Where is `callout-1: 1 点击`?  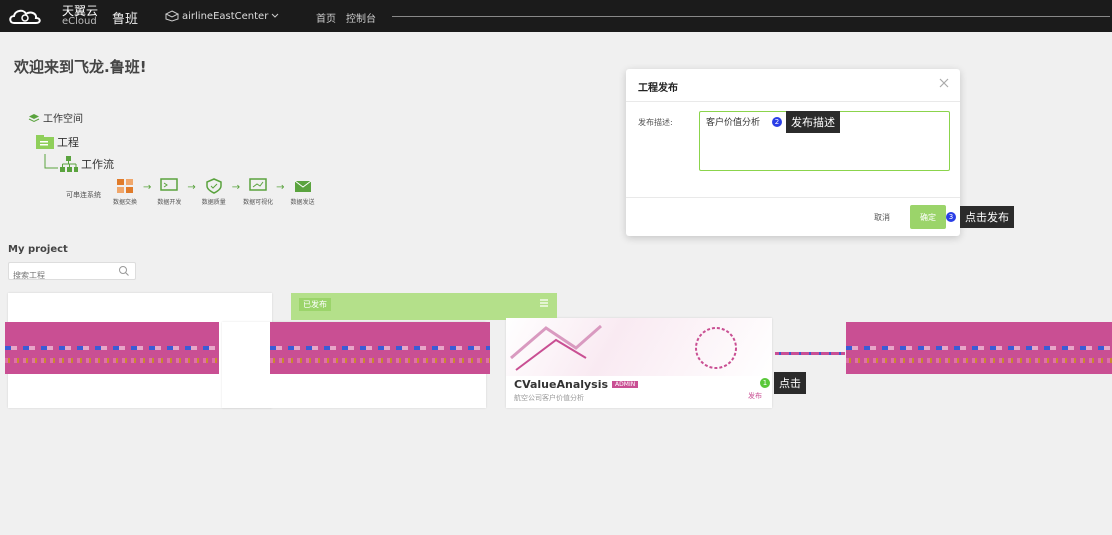
callout-1: 1 点击 is located at coordinates (783, 383).